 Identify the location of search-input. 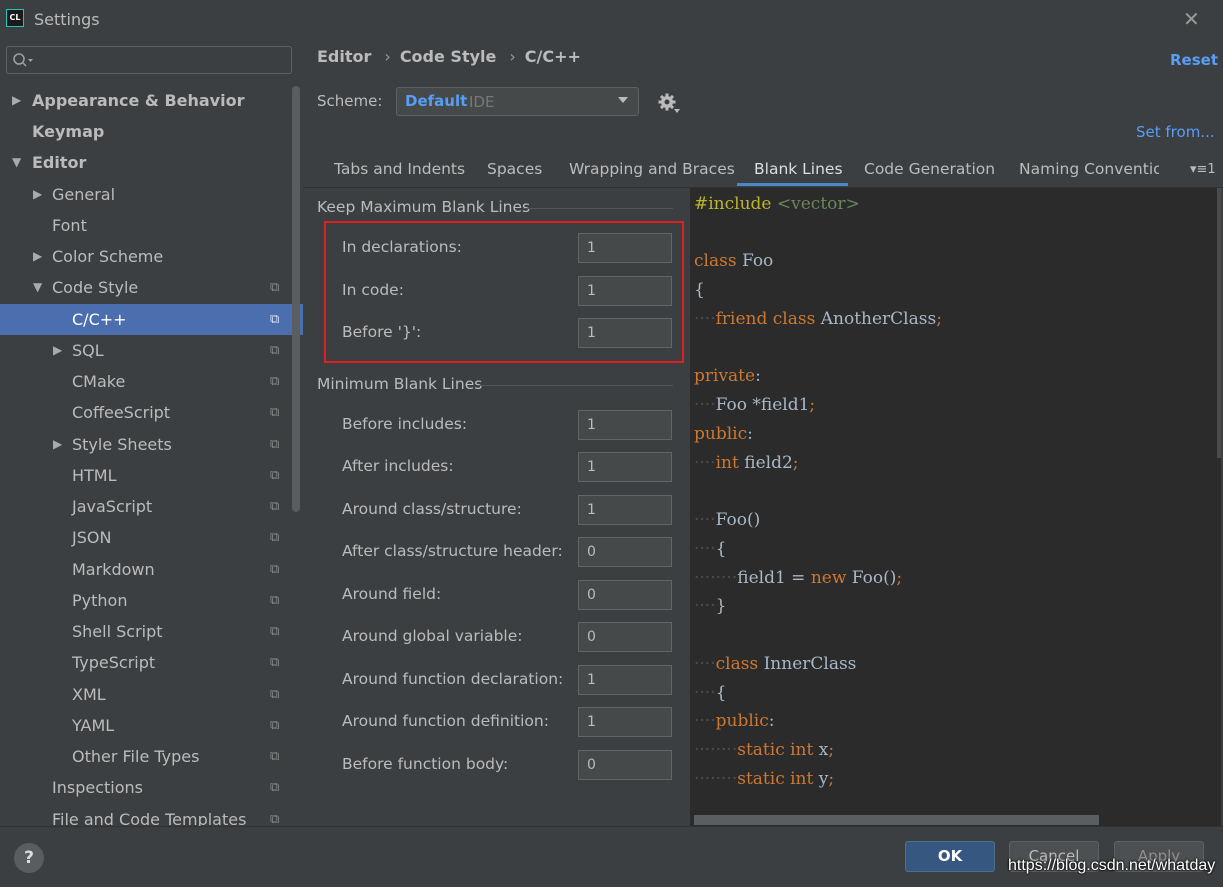
(149, 60).